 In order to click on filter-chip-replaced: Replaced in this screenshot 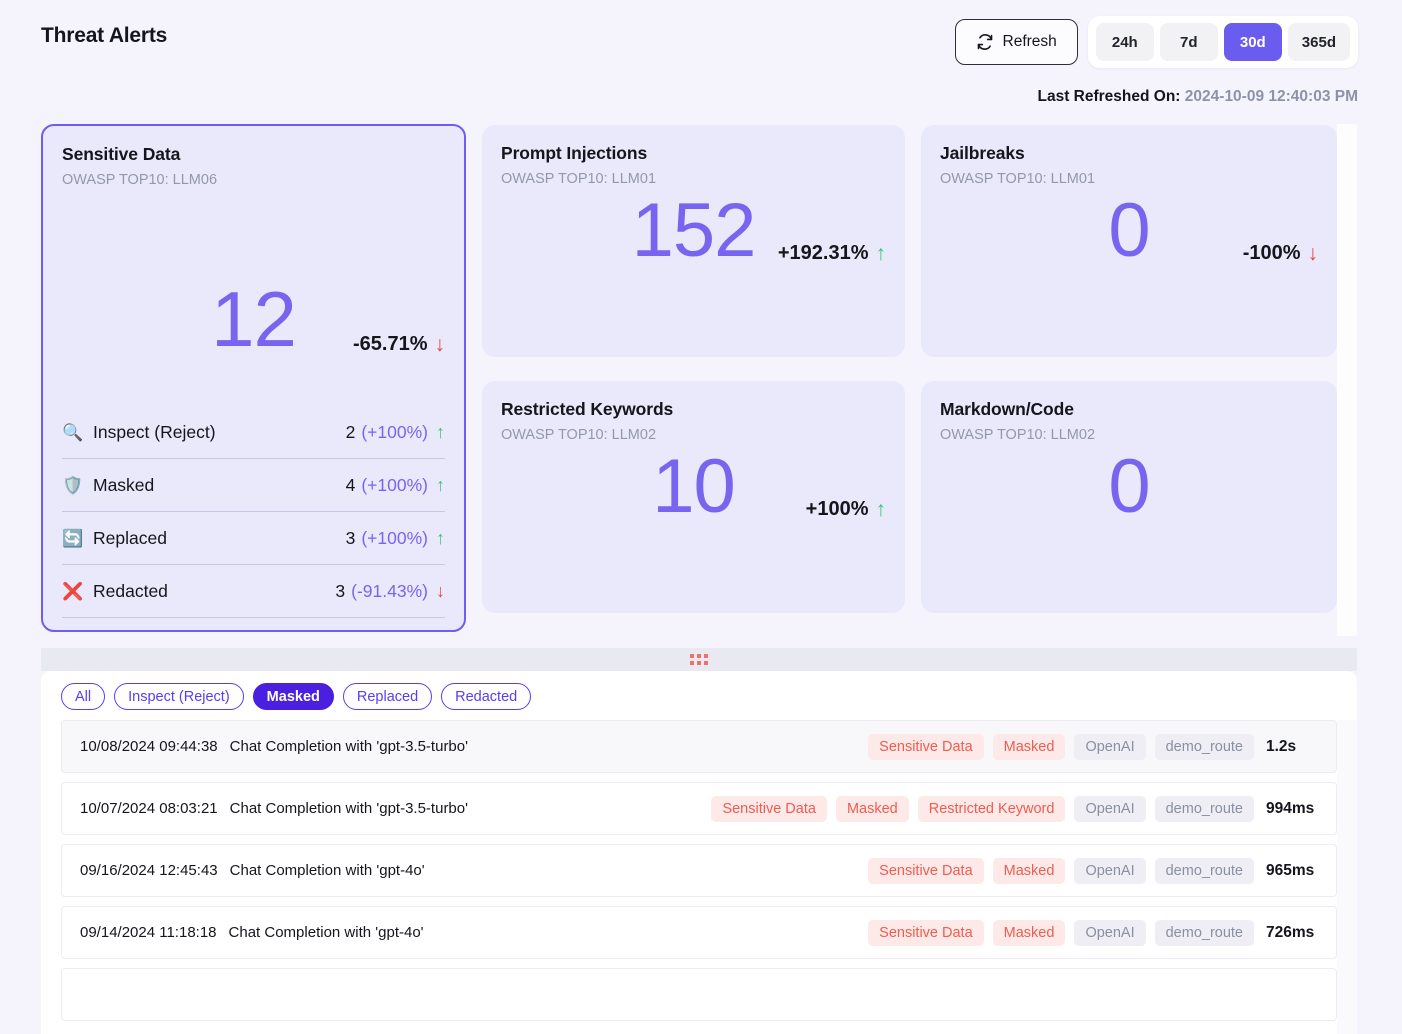, I will do `click(387, 696)`.